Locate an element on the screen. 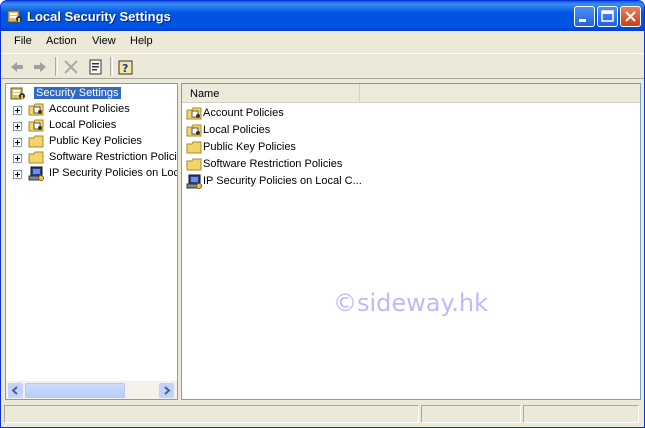  help-icon: ? is located at coordinates (126, 67).